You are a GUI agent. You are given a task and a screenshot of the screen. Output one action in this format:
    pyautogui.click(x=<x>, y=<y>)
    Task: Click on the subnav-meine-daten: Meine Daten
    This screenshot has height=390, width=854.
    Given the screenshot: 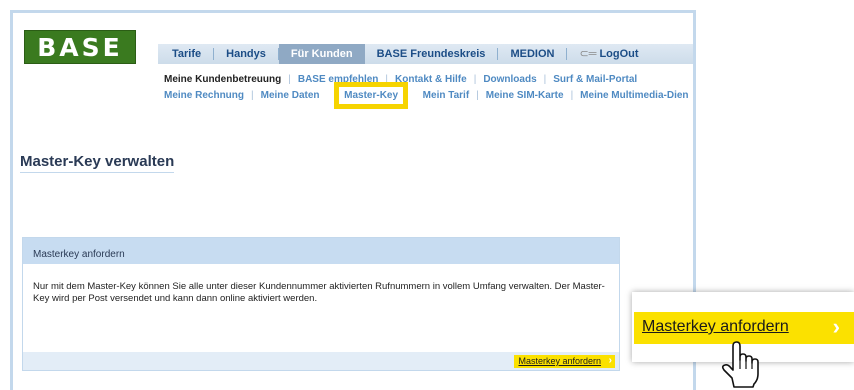 What is the action you would take?
    pyautogui.click(x=290, y=95)
    